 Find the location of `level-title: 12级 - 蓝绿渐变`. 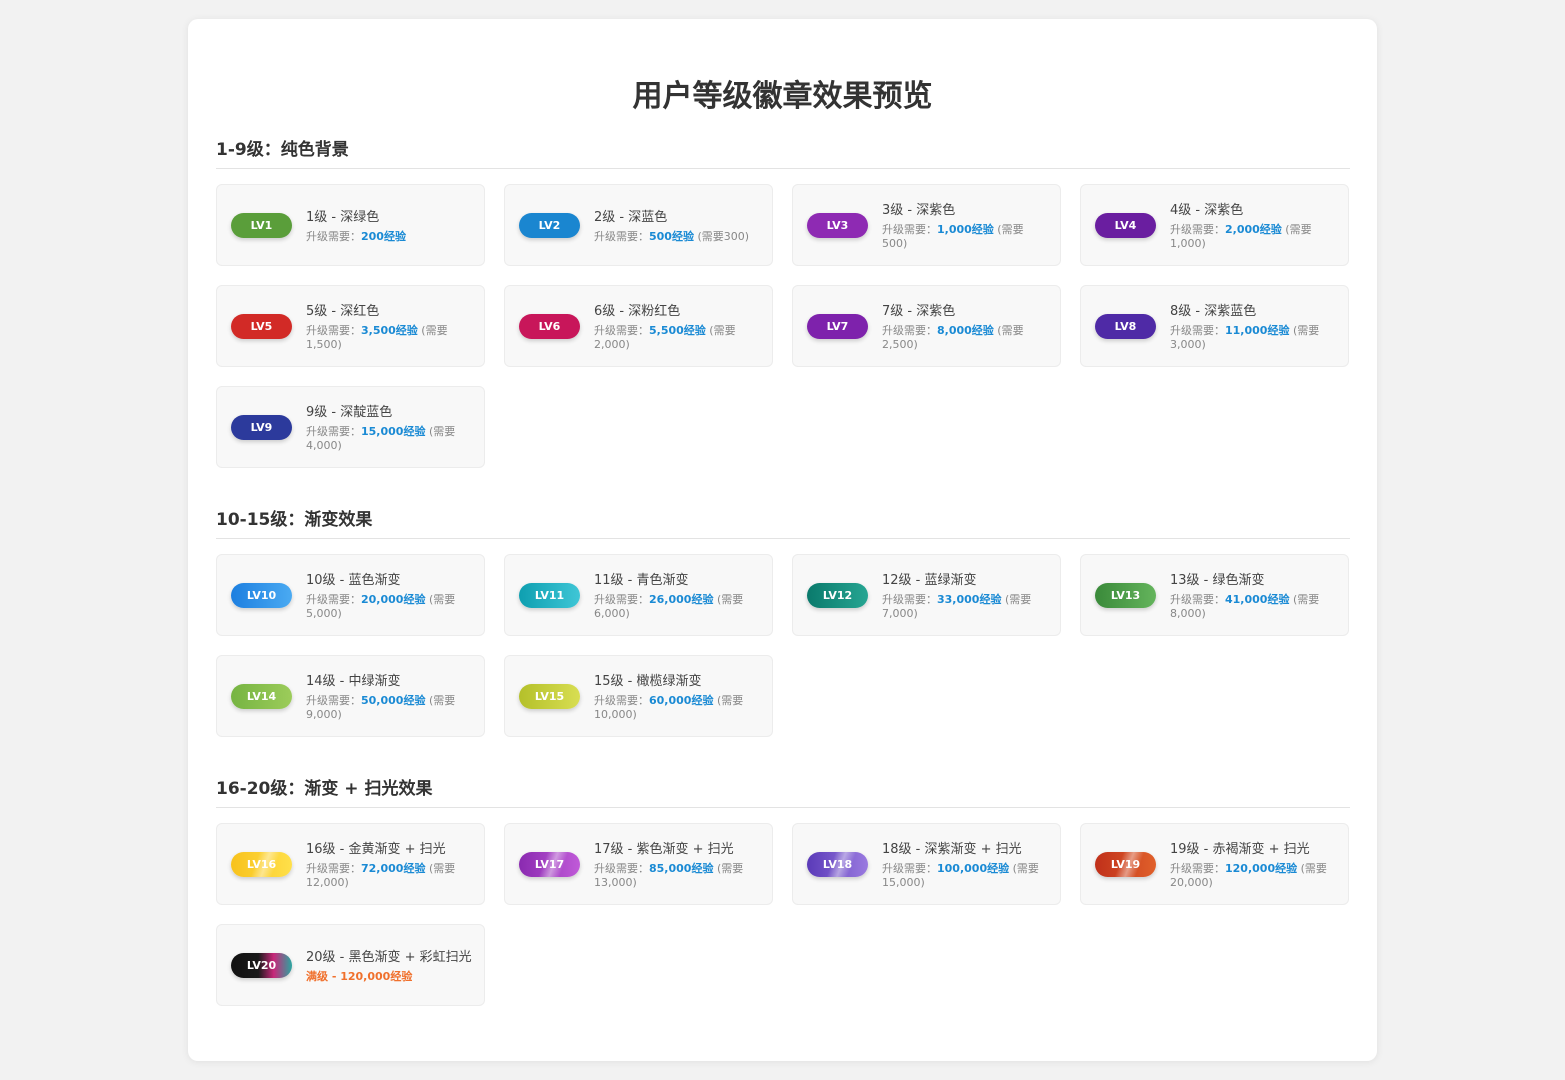

level-title: 12级 - 蓝绿渐变 is located at coordinates (929, 580).